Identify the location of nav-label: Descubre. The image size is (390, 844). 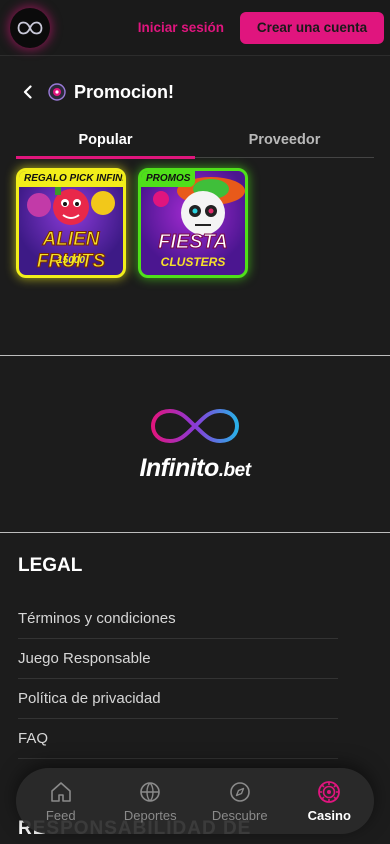
(239, 815).